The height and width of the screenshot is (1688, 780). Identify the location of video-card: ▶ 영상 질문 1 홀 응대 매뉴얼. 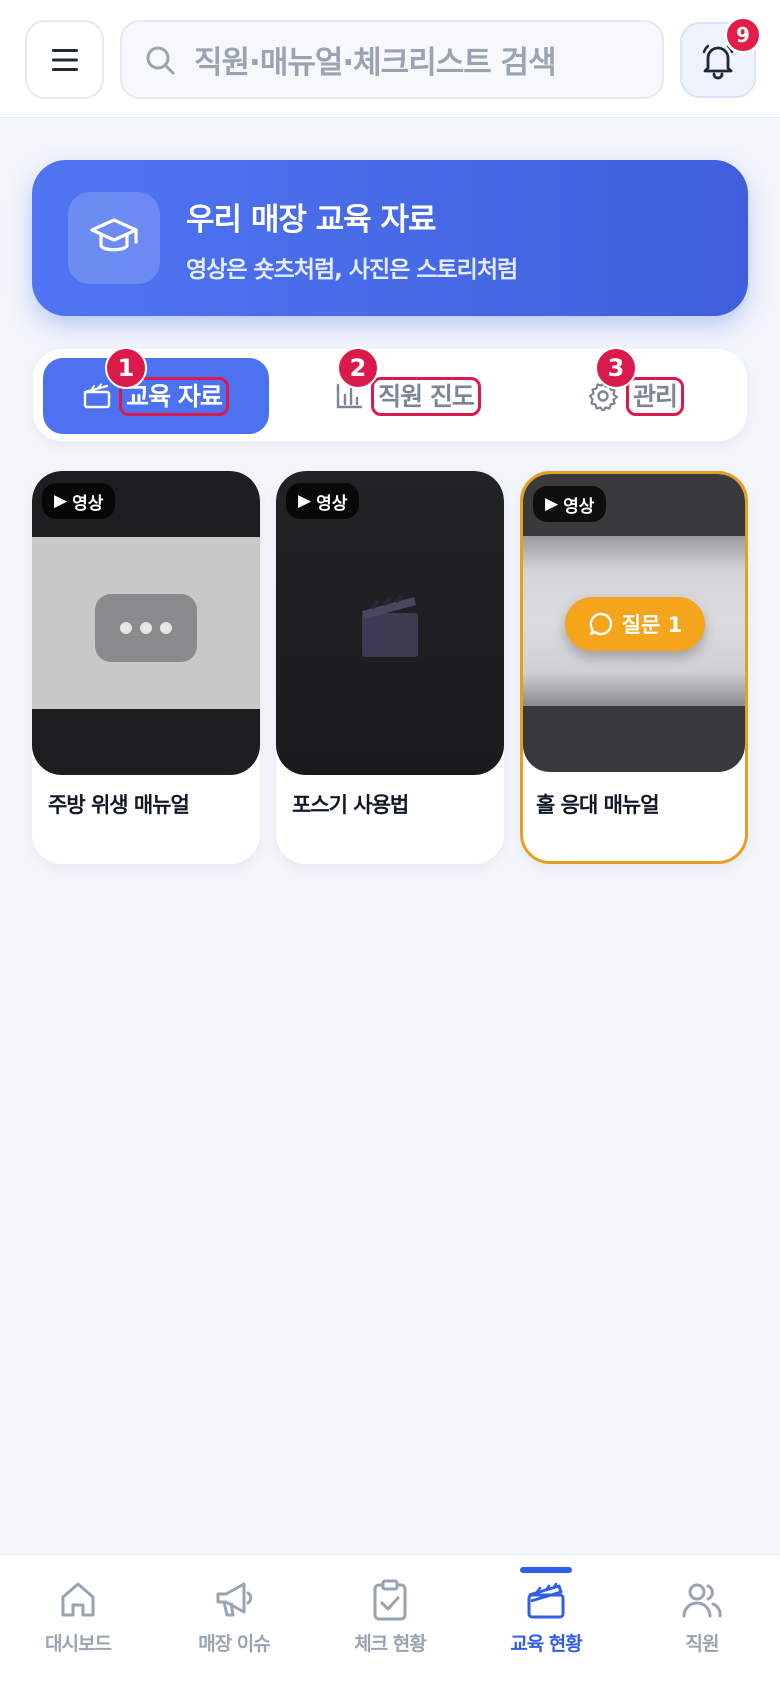
(634, 667).